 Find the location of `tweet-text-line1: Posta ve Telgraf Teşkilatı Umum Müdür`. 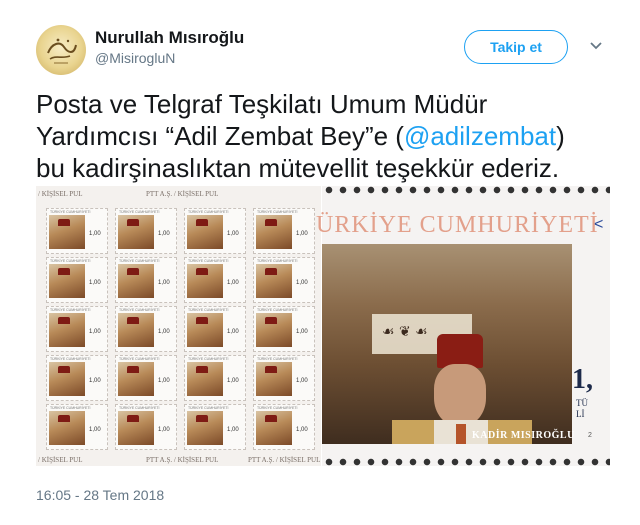

tweet-text-line1: Posta ve Telgraf Teşkilatı Umum Müdür is located at coordinates (262, 104).